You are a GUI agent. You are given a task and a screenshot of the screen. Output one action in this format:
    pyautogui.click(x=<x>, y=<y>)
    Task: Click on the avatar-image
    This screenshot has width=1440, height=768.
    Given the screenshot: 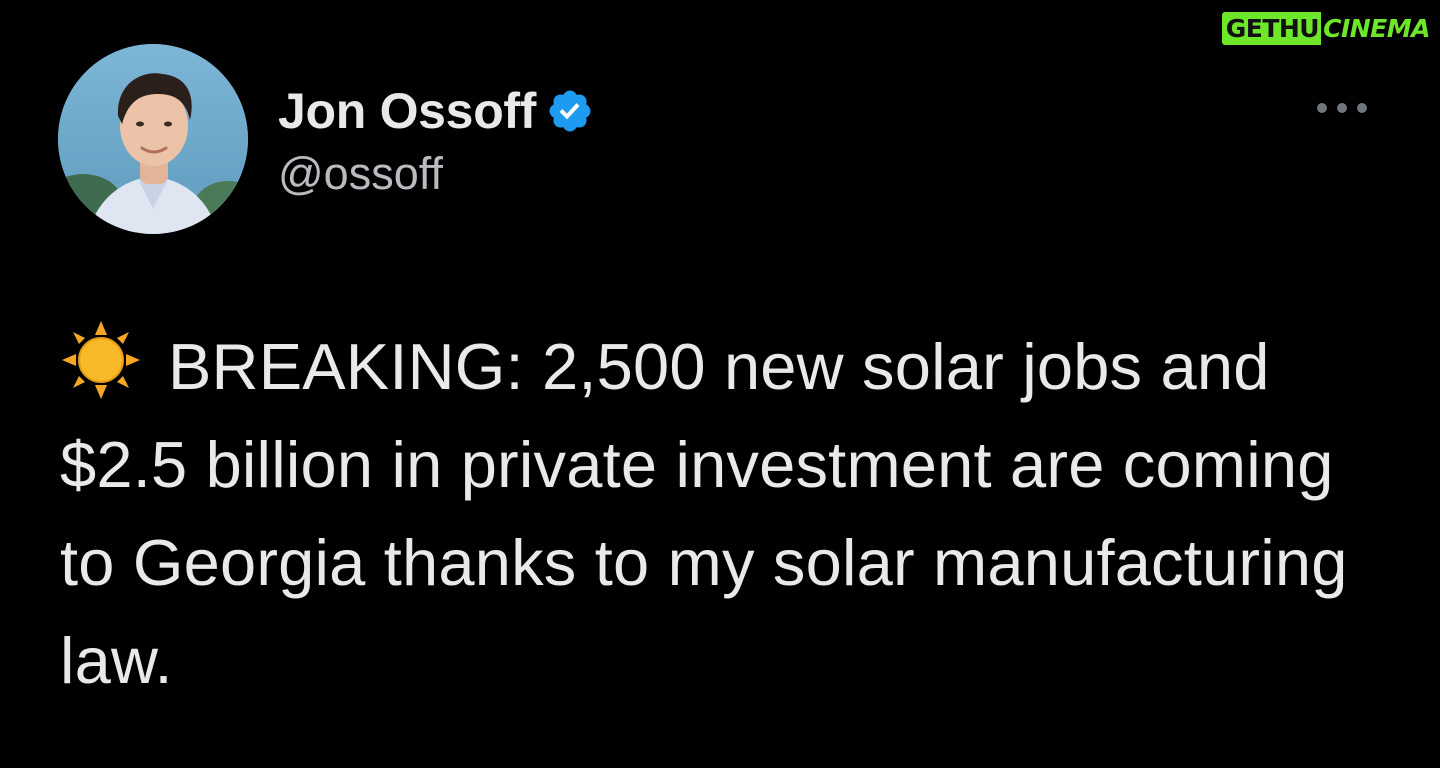 What is the action you would take?
    pyautogui.click(x=153, y=139)
    